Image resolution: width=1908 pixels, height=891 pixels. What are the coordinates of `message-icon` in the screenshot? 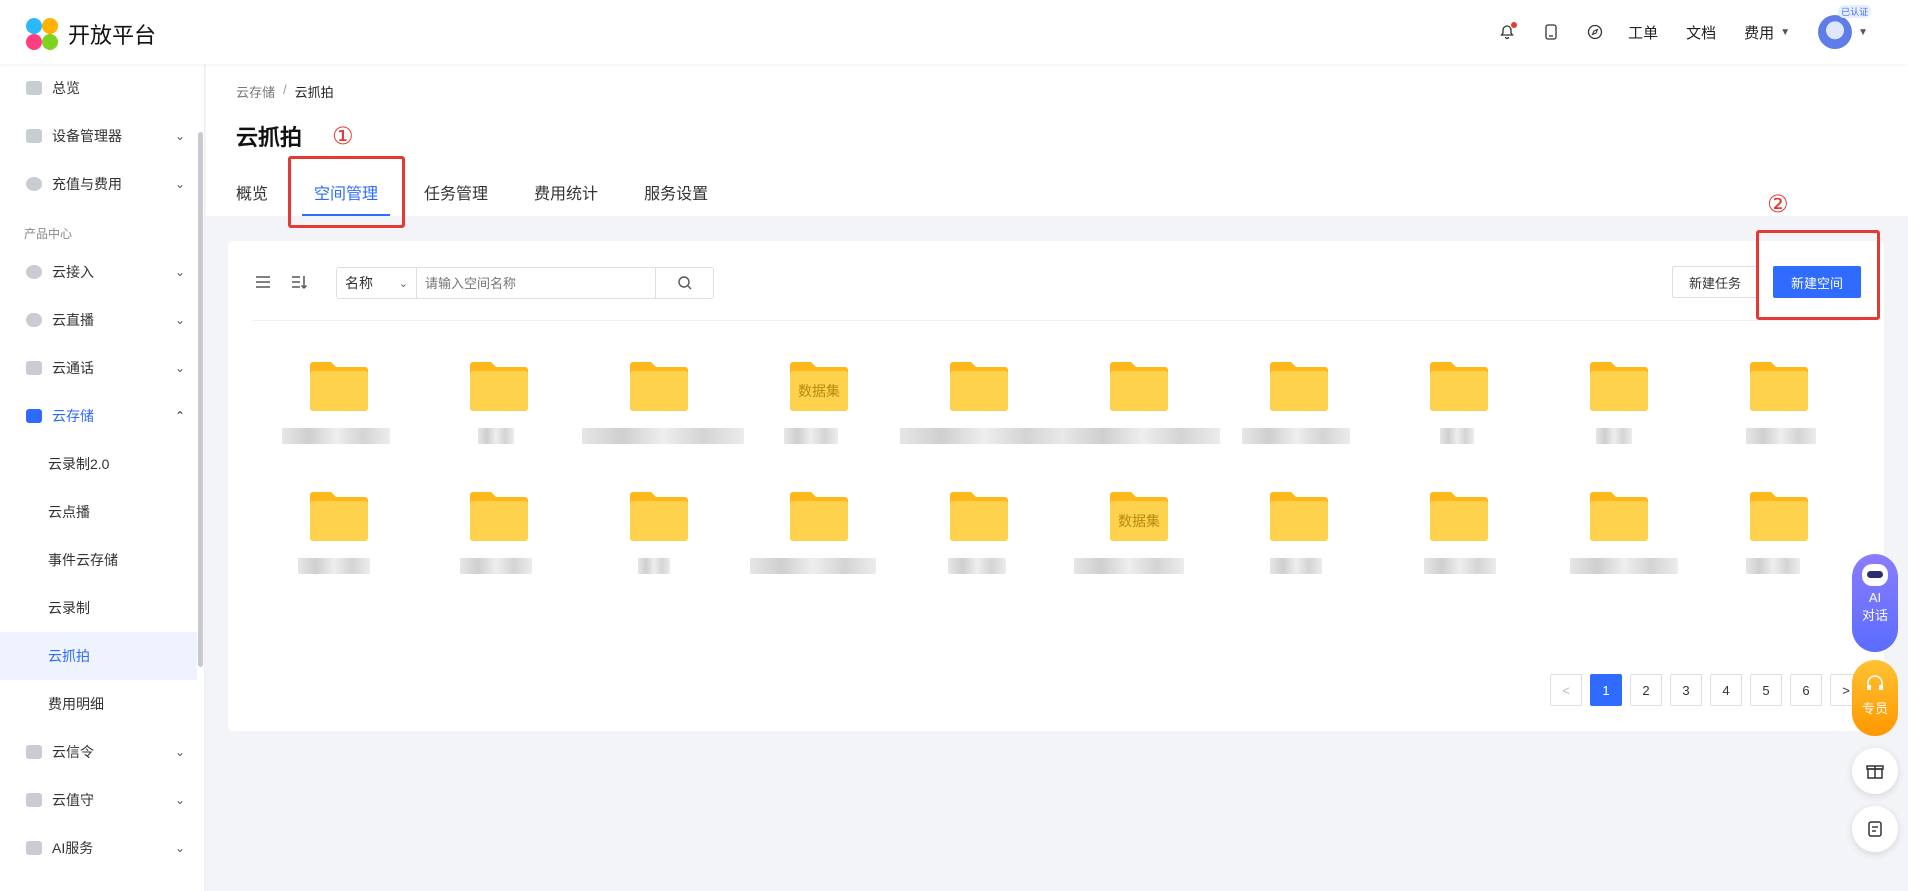 It's located at (34, 752).